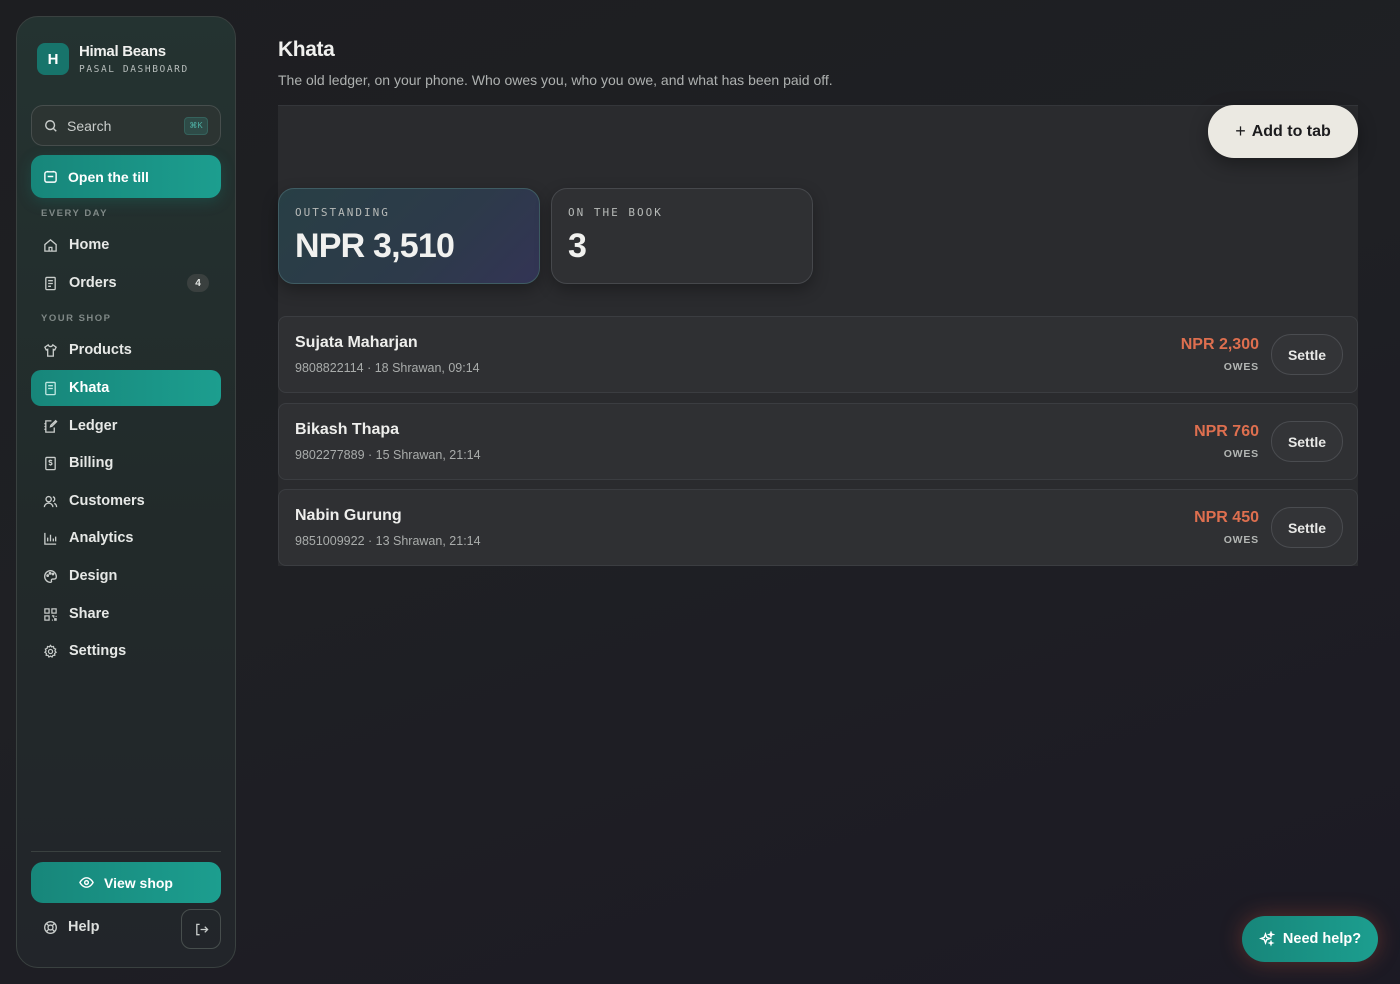 The height and width of the screenshot is (984, 1400). I want to click on lifebuoy-icon, so click(50, 927).